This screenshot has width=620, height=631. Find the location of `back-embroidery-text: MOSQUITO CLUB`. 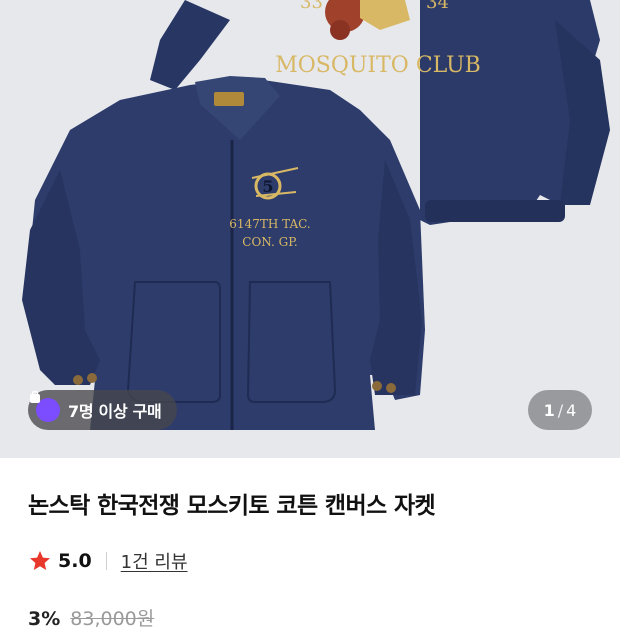

back-embroidery-text: MOSQUITO CLUB is located at coordinates (378, 65).